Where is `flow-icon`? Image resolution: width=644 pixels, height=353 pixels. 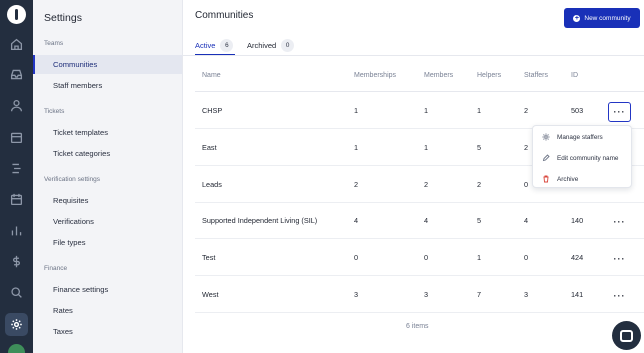 flow-icon is located at coordinates (16, 168).